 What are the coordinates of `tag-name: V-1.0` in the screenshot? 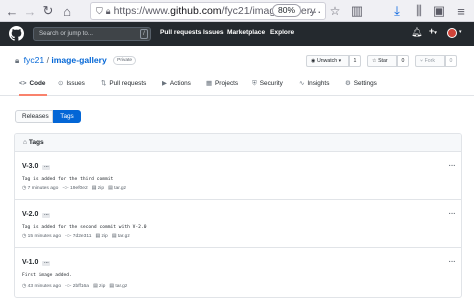 It's located at (30, 262).